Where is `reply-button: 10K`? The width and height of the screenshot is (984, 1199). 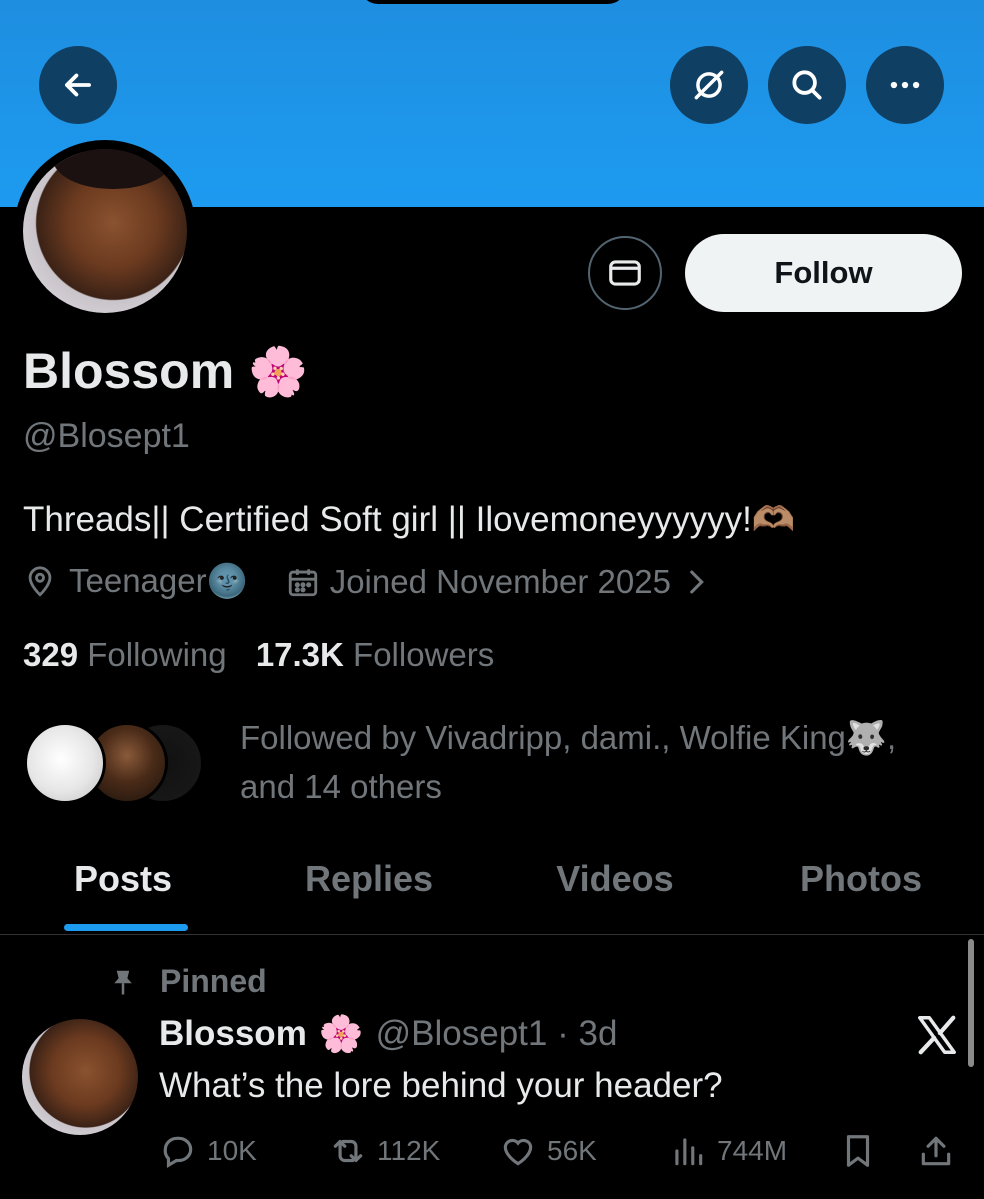 reply-button: 10K is located at coordinates (208, 1151).